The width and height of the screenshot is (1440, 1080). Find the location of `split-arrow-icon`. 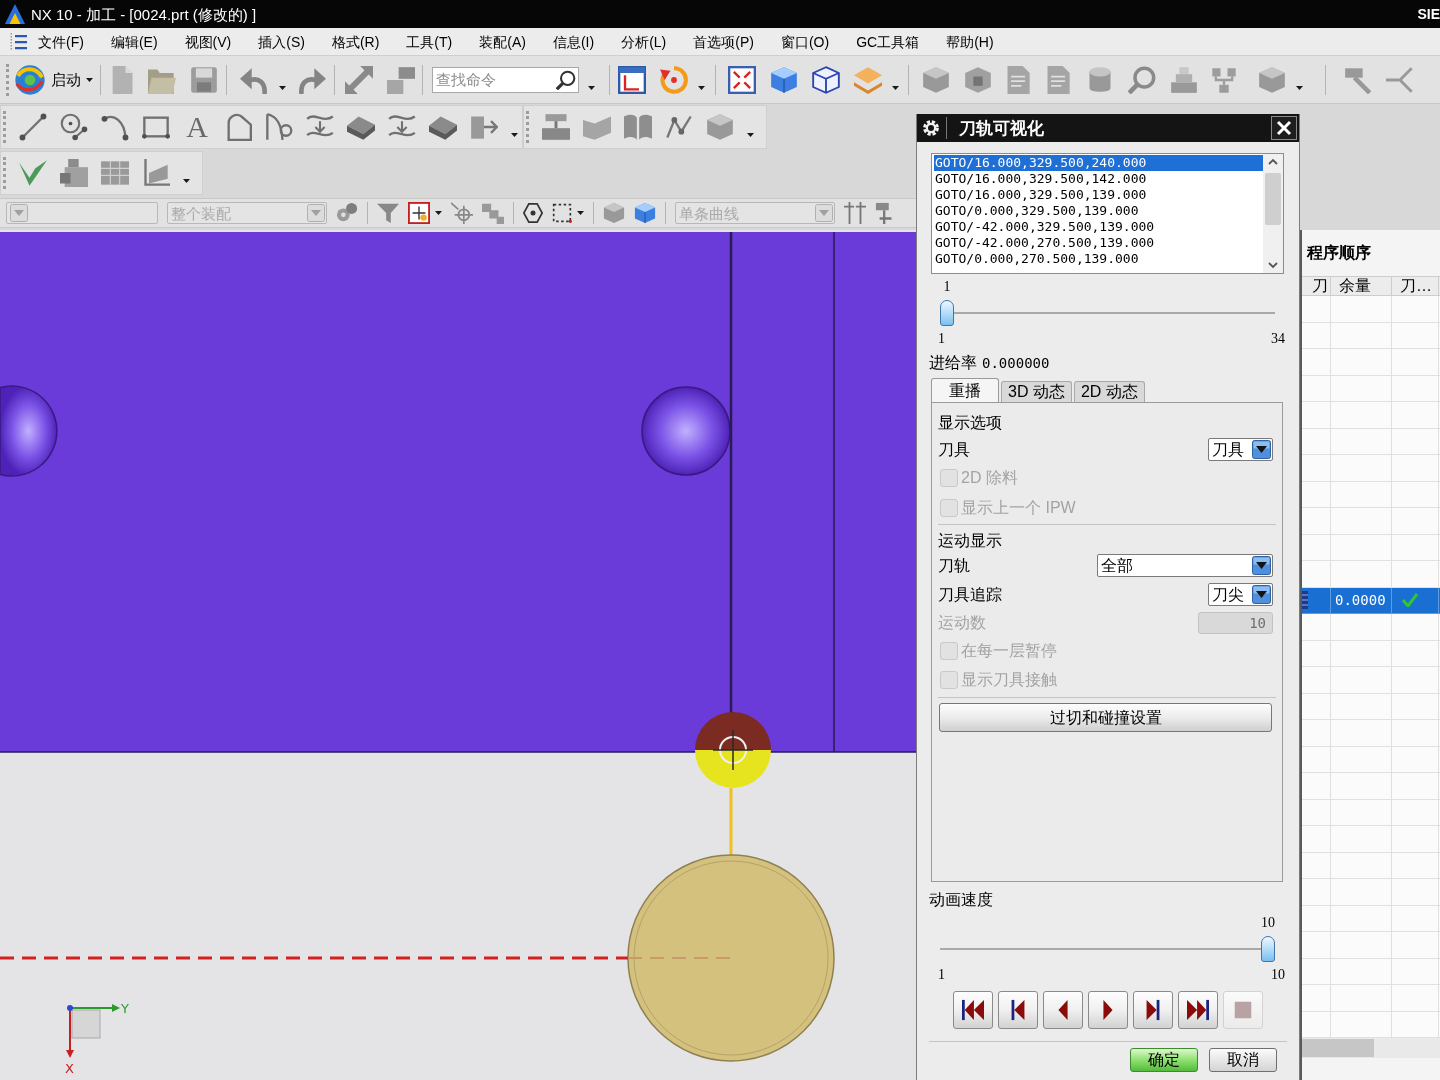

split-arrow-icon is located at coordinates (1400, 79).